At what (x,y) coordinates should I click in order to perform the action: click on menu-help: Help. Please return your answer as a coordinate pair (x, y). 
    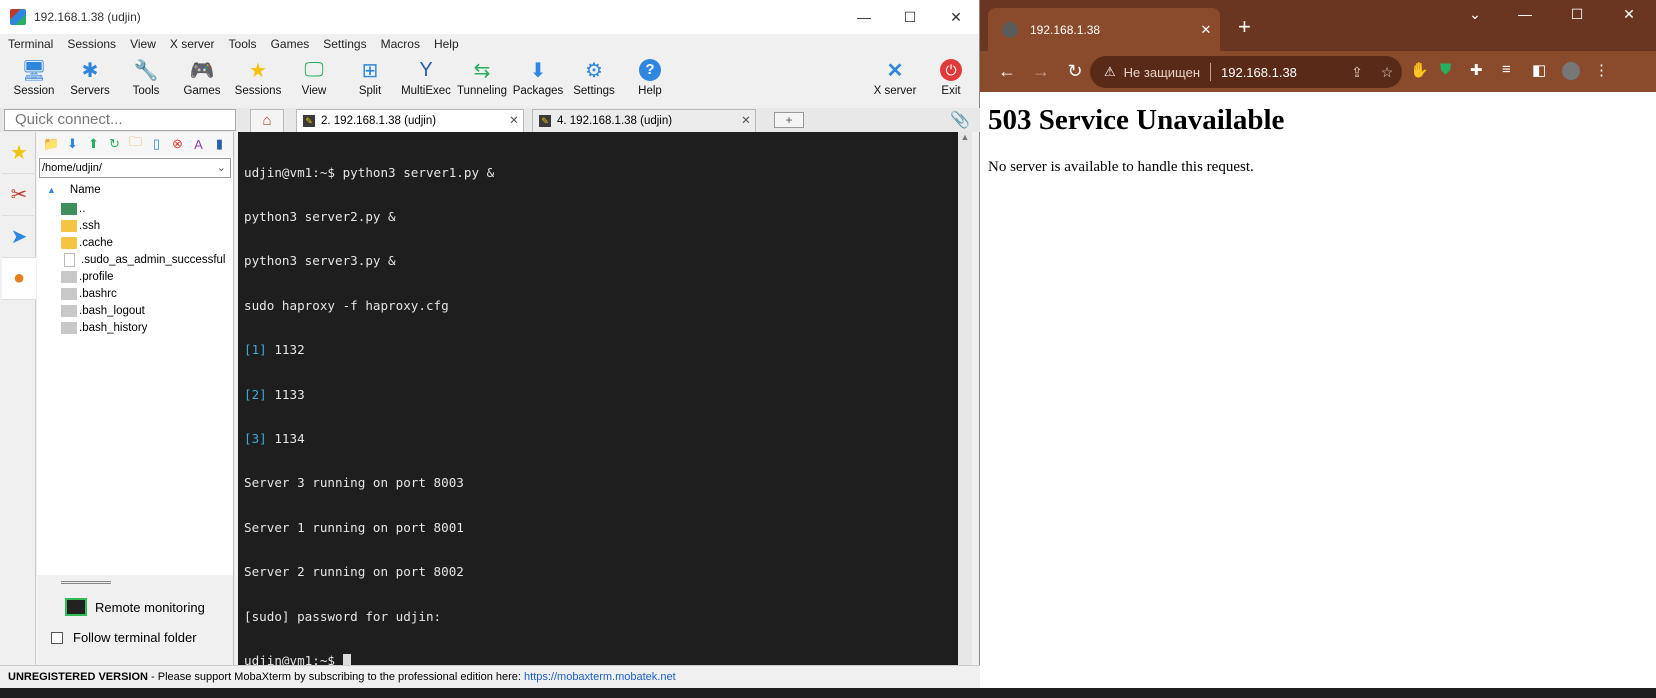
    Looking at the image, I should click on (446, 44).